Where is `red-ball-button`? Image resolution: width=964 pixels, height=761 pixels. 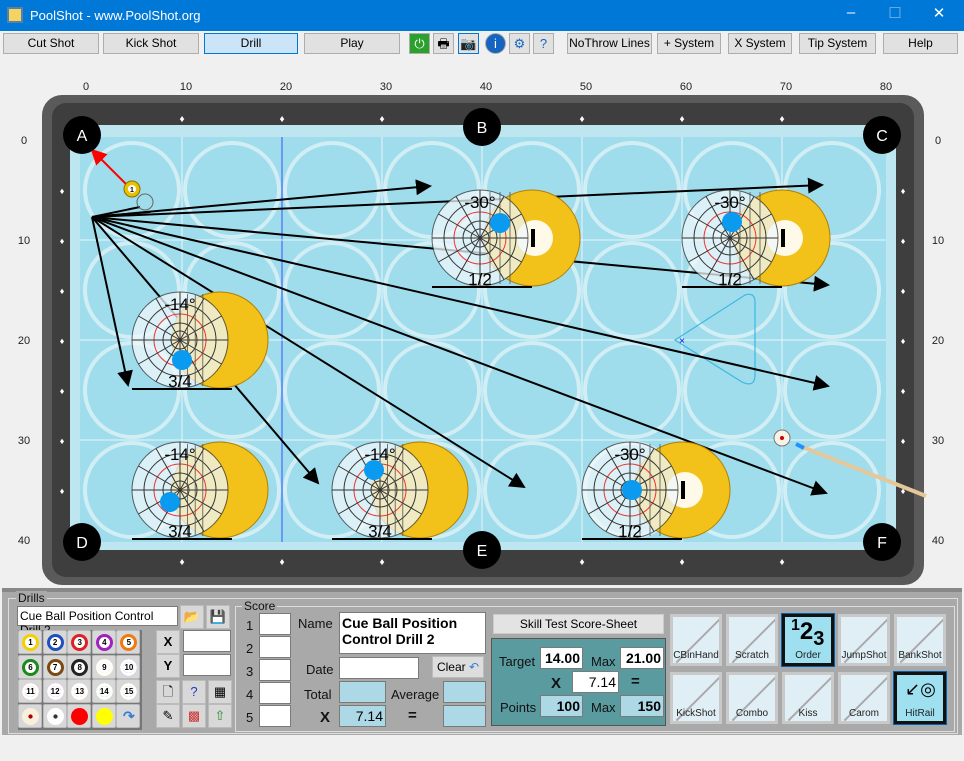 red-ball-button is located at coordinates (79, 715).